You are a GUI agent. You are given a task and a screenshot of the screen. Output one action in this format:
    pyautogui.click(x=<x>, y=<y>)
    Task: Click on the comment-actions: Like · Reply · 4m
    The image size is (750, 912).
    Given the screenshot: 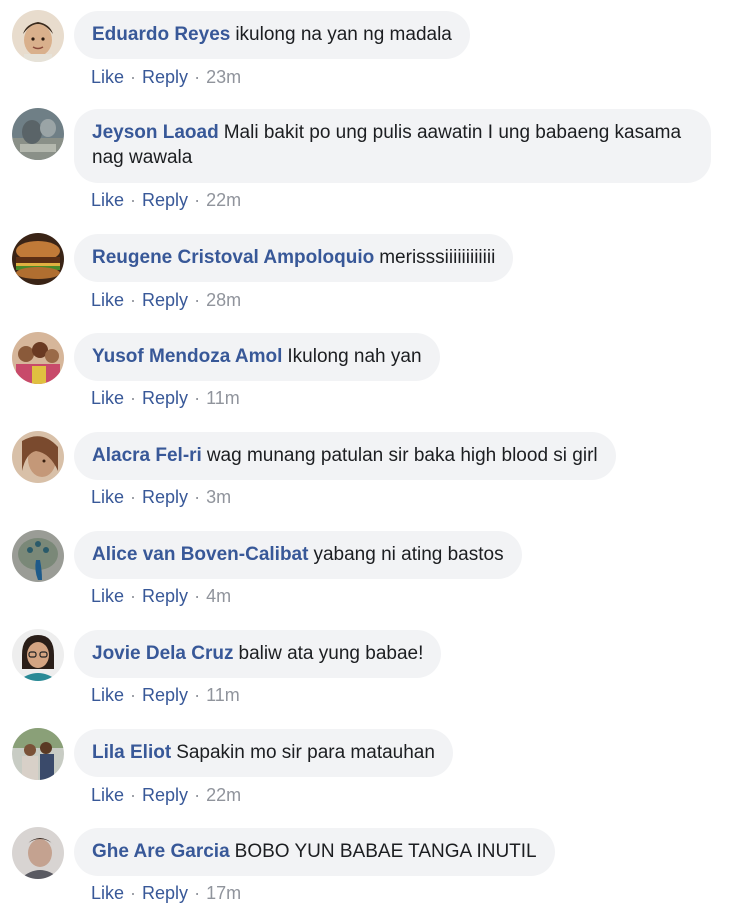 What is the action you would take?
    pyautogui.click(x=161, y=596)
    